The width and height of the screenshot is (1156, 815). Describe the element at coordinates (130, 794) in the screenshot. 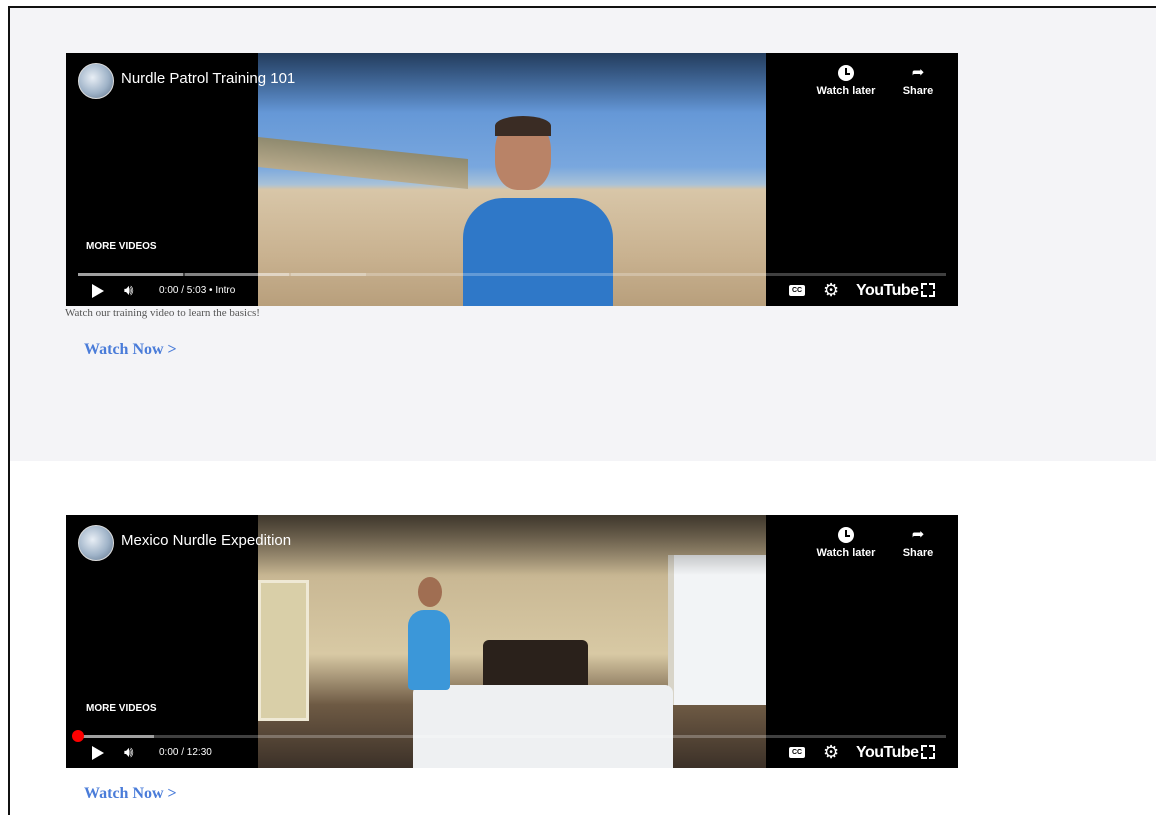

I see `watch-now-link-2: Watch Now >` at that location.